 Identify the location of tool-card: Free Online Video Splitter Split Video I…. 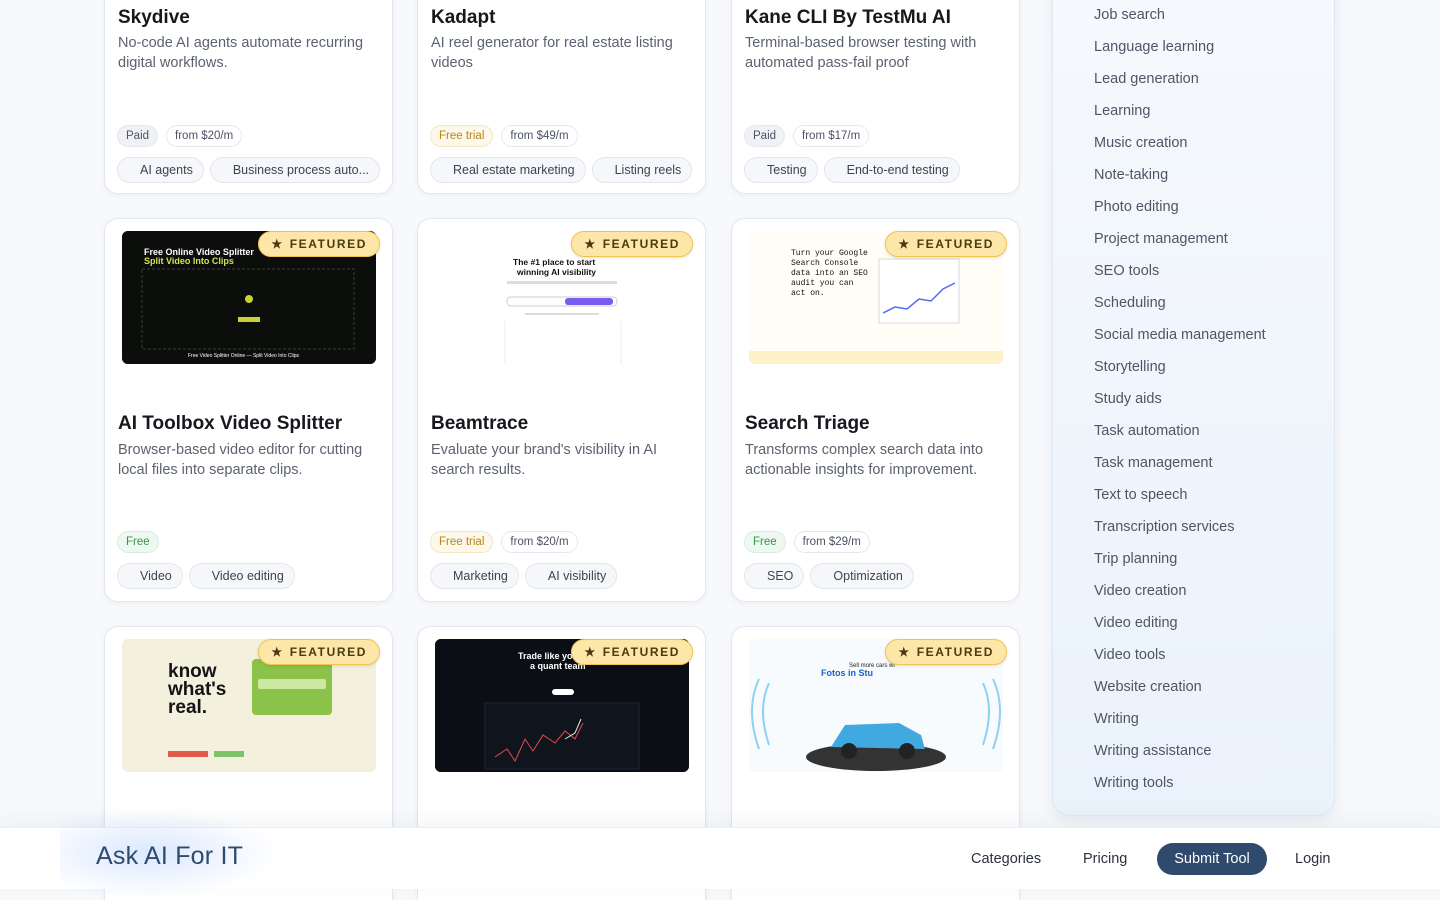
(248, 410).